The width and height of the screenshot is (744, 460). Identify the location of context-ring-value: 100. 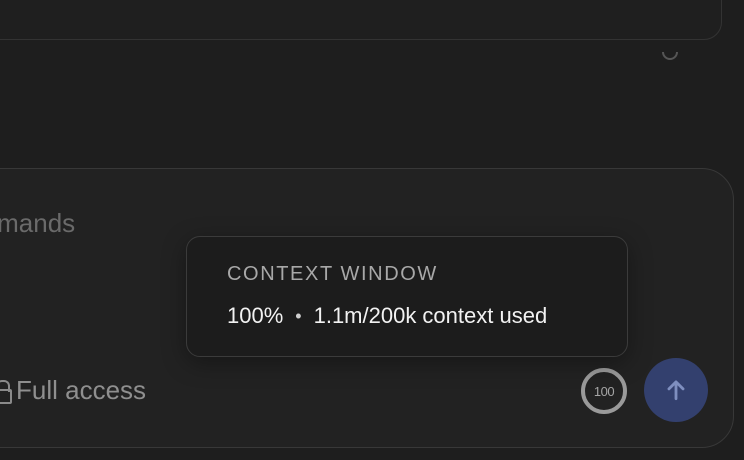
(604, 391).